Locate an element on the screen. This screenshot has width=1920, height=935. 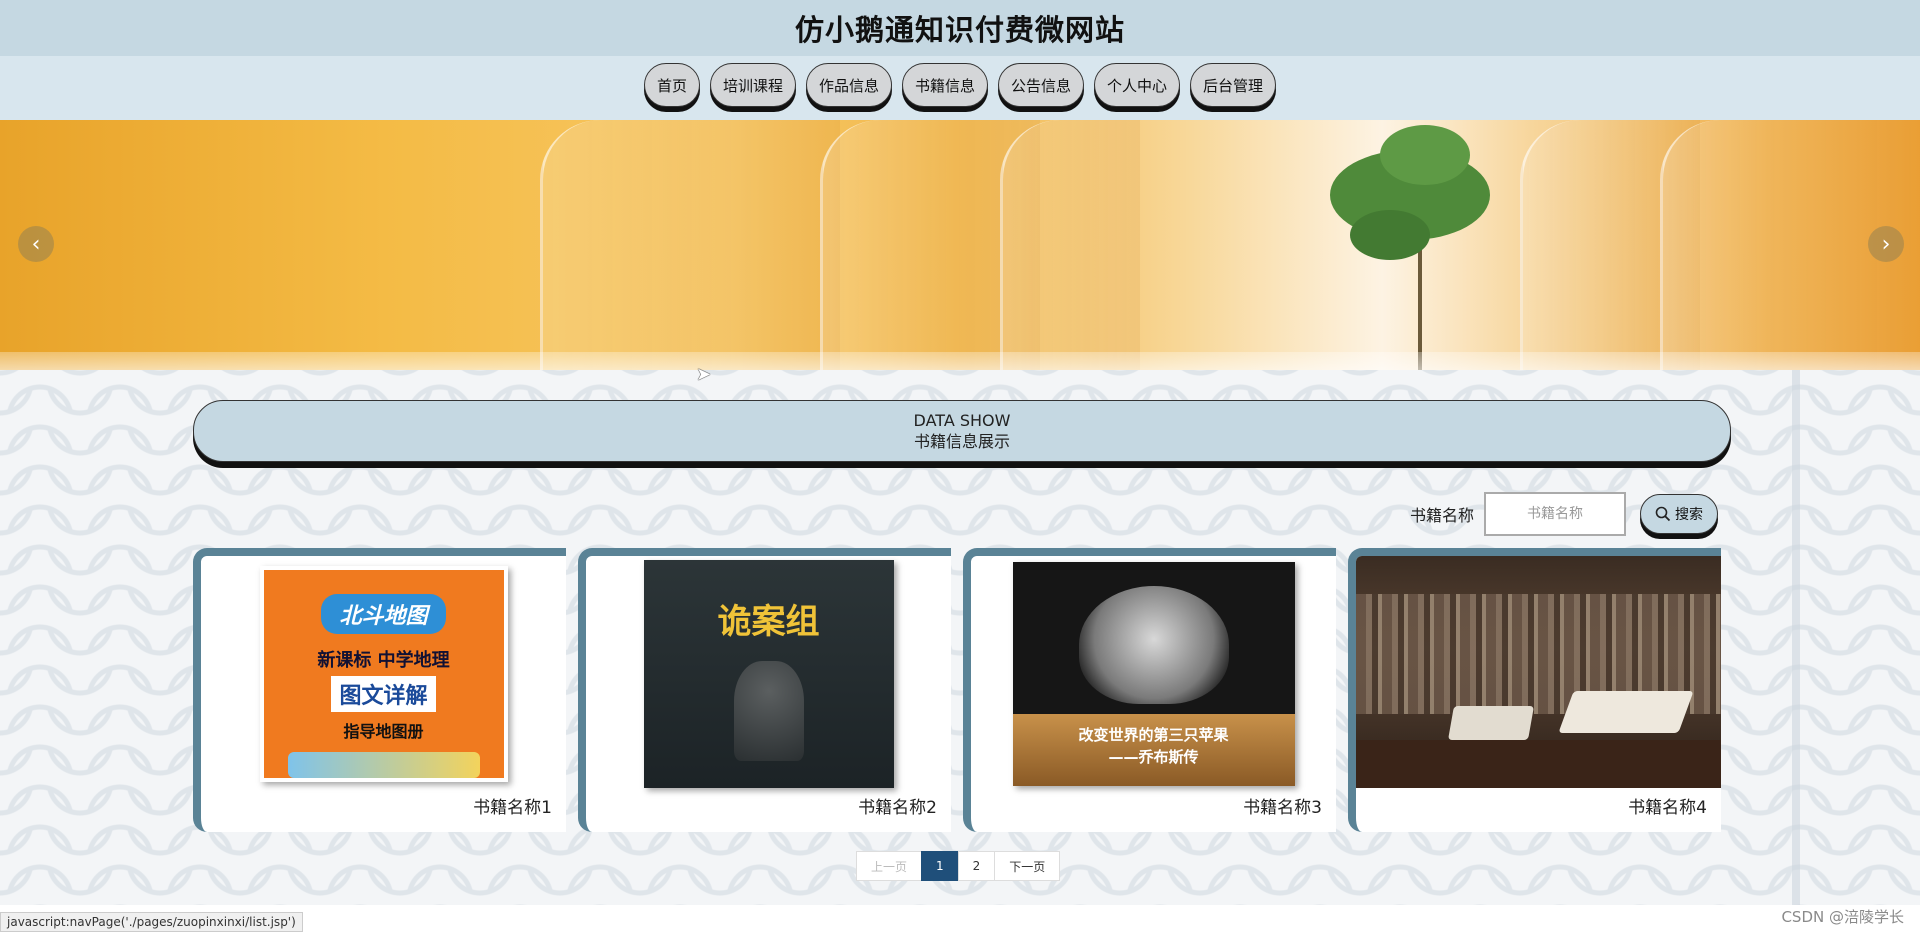
next-page-button: 下一页 is located at coordinates (1027, 866).